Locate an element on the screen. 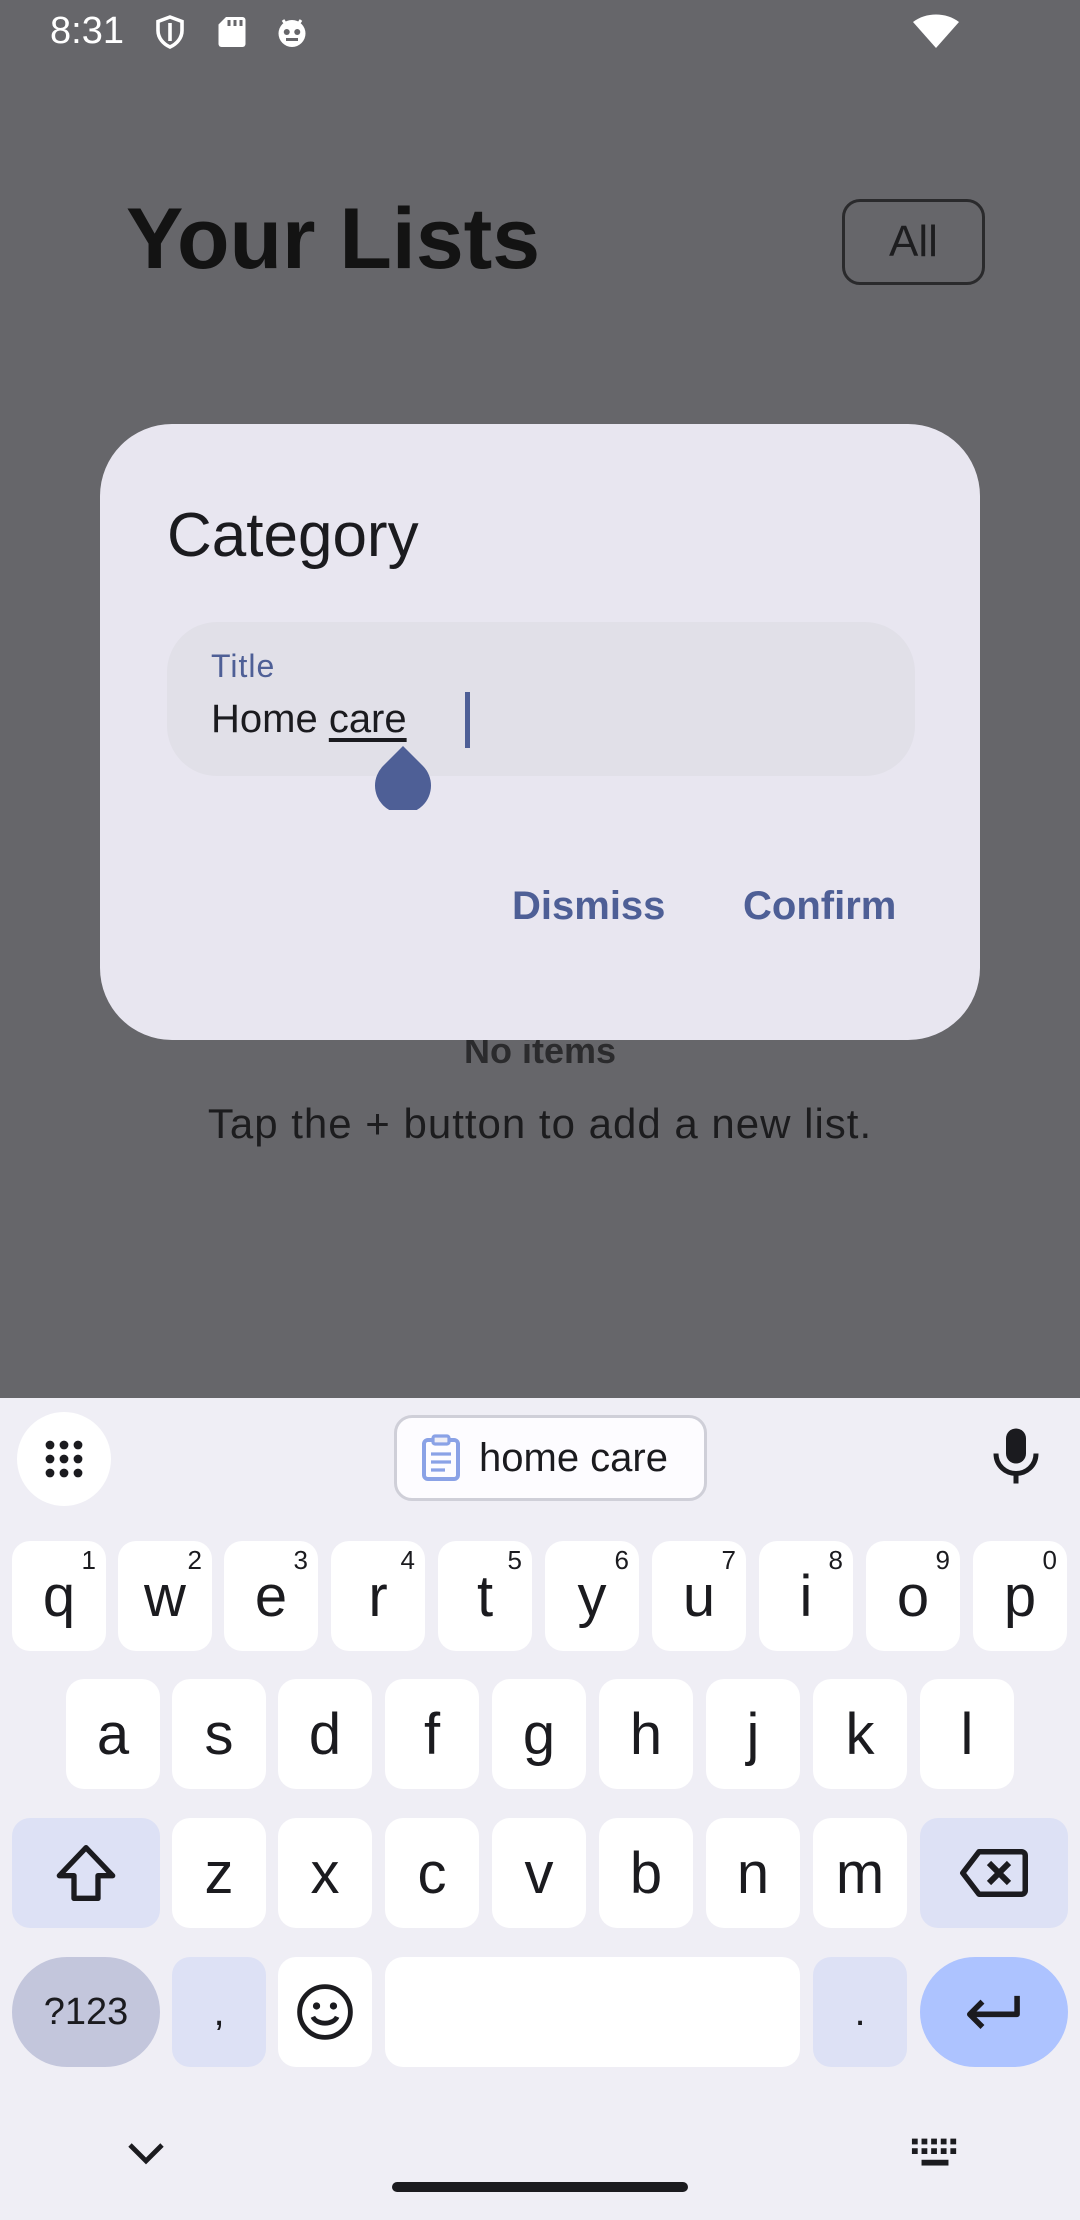 The width and height of the screenshot is (1080, 2220). clipboard-icon is located at coordinates (441, 1457).